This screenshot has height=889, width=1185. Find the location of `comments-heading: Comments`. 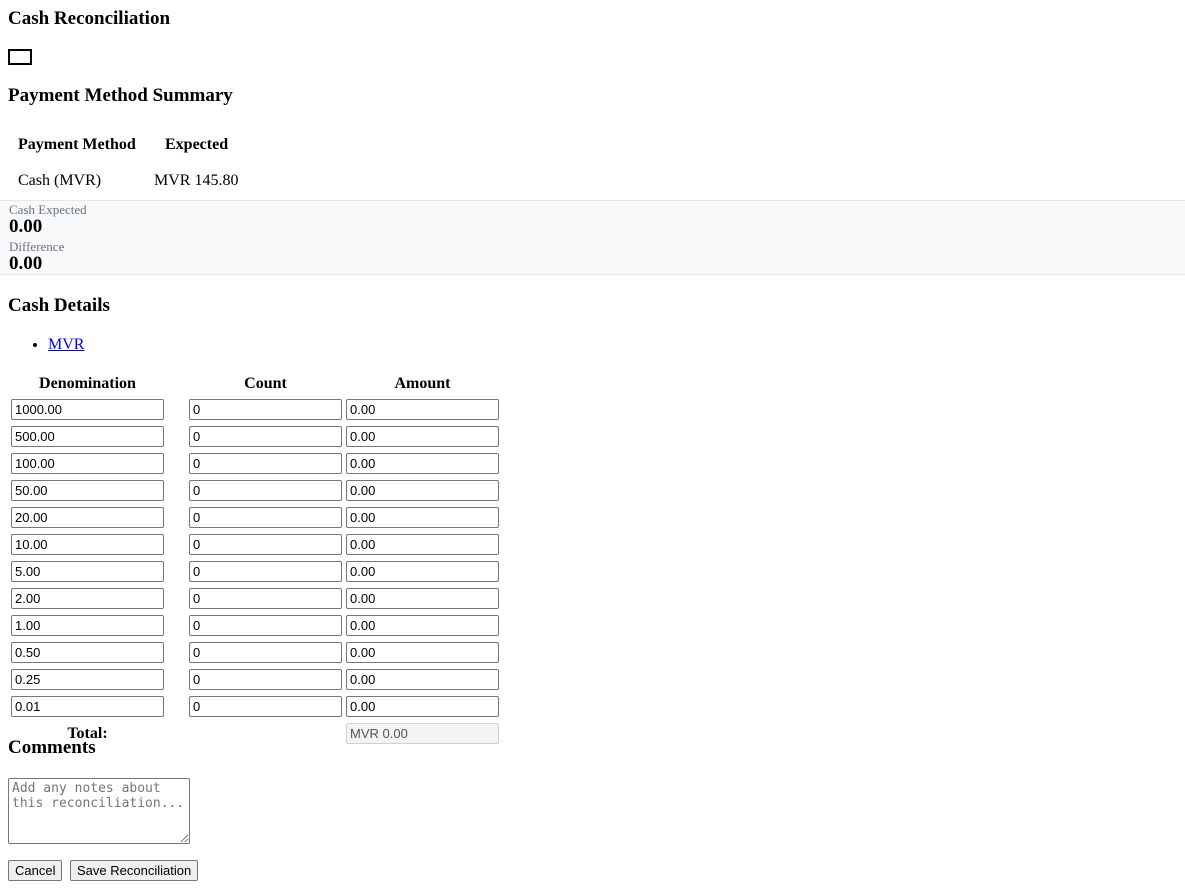

comments-heading: Comments is located at coordinates (52, 747).